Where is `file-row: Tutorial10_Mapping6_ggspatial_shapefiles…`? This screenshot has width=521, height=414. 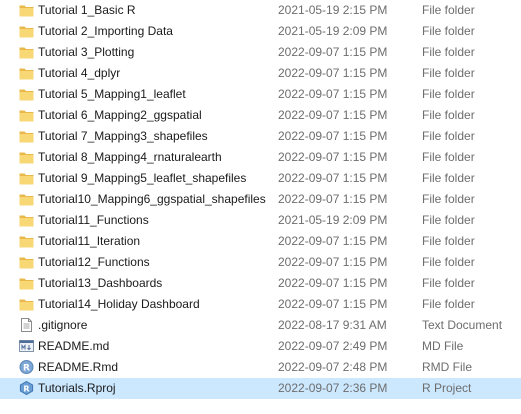
file-row: Tutorial10_Mapping6_ggspatial_shapefiles… is located at coordinates (260, 199).